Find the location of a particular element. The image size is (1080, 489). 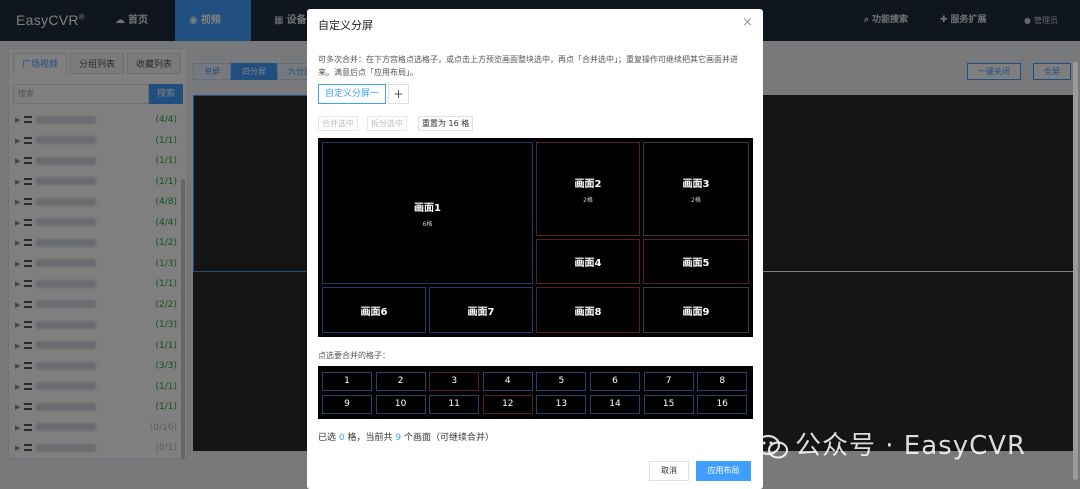

grid-cell: 13 is located at coordinates (561, 404).